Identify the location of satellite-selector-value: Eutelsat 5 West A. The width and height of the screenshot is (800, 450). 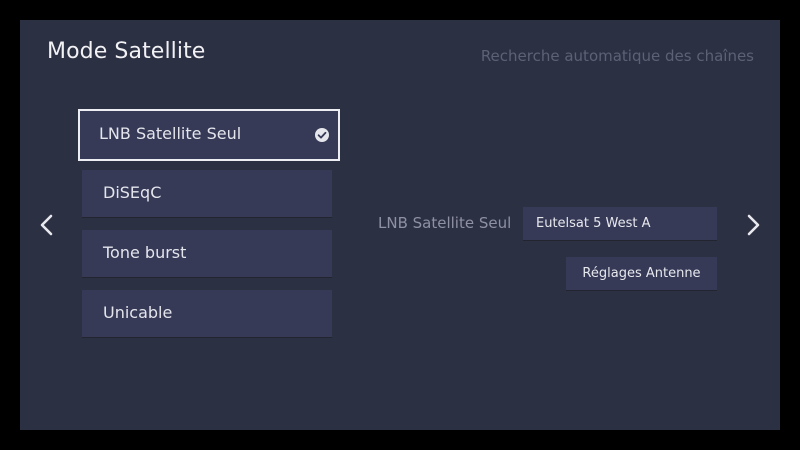
(593, 223).